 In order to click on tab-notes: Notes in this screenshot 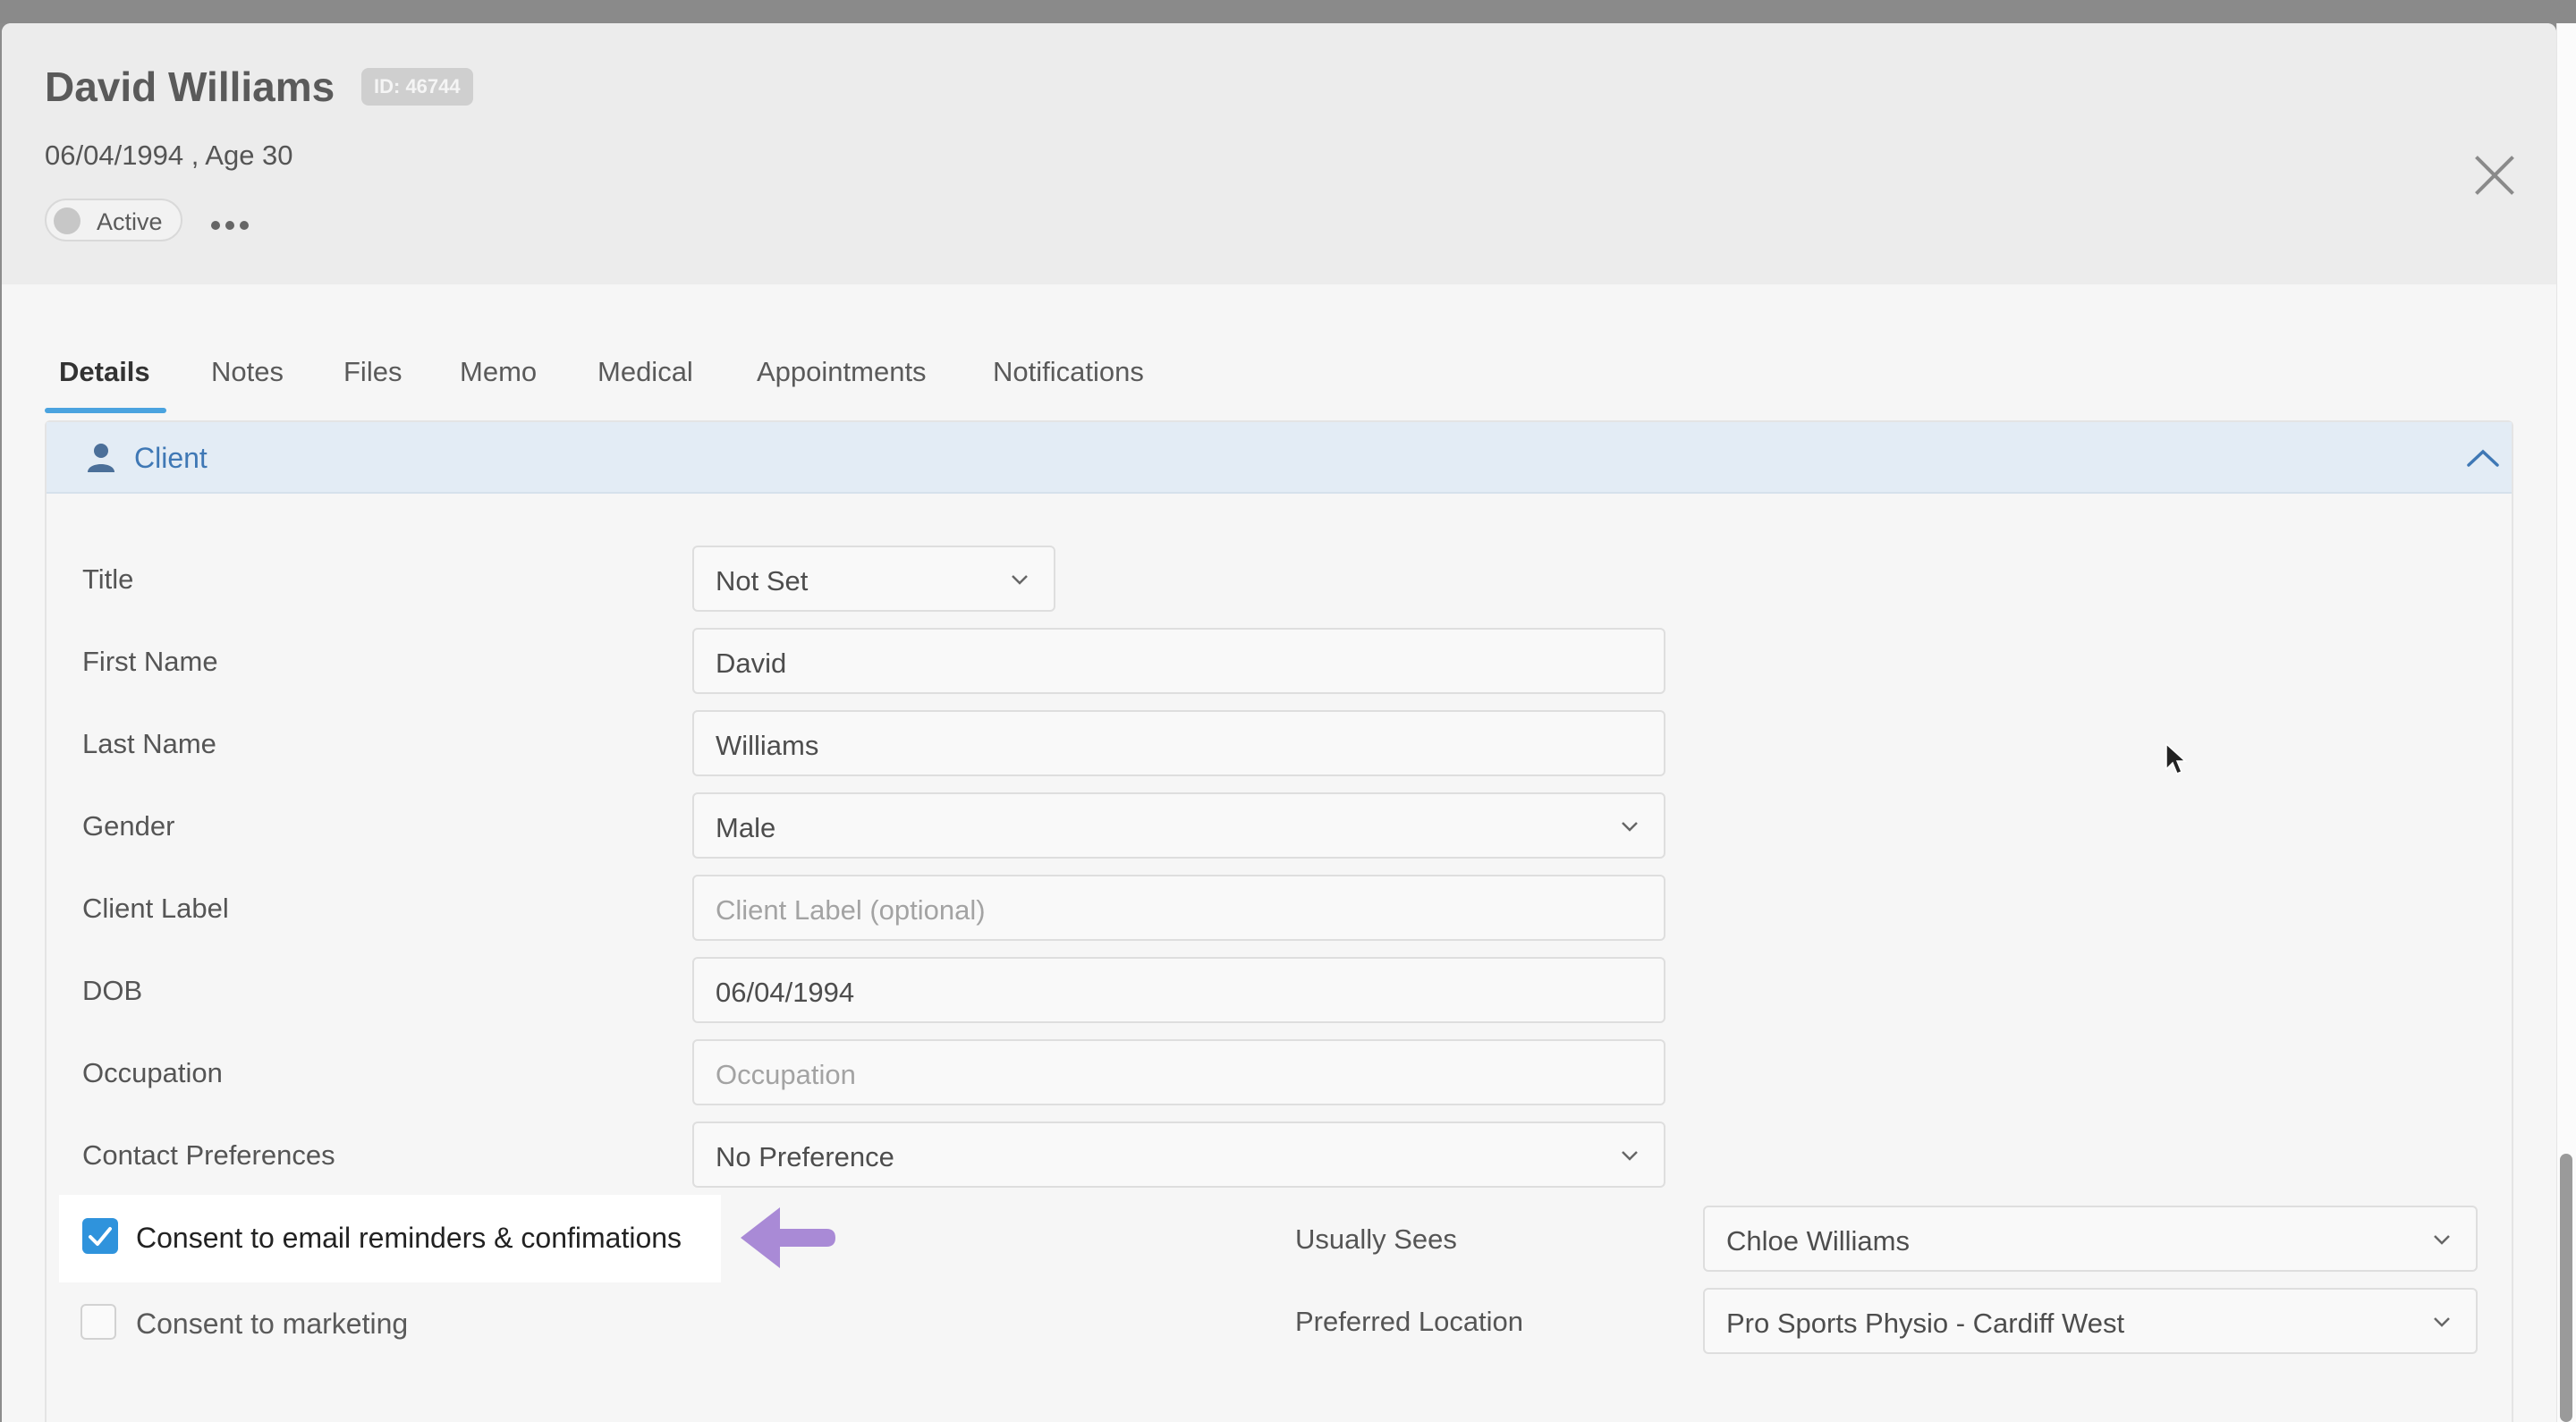, I will do `click(247, 372)`.